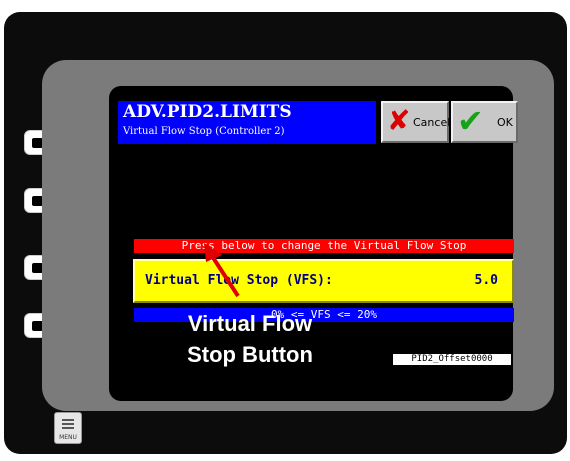 This screenshot has height=461, width=570. Describe the element at coordinates (505, 122) in the screenshot. I see `ok-button-label: OK` at that location.